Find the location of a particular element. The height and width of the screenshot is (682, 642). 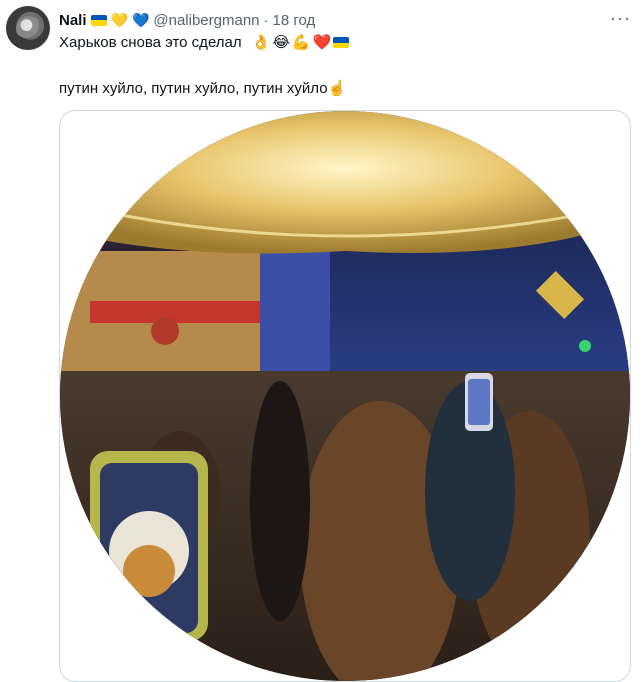

tweet-header: Nali 💛 💙 @nalibergmann · 18 год is located at coordinates (345, 20).